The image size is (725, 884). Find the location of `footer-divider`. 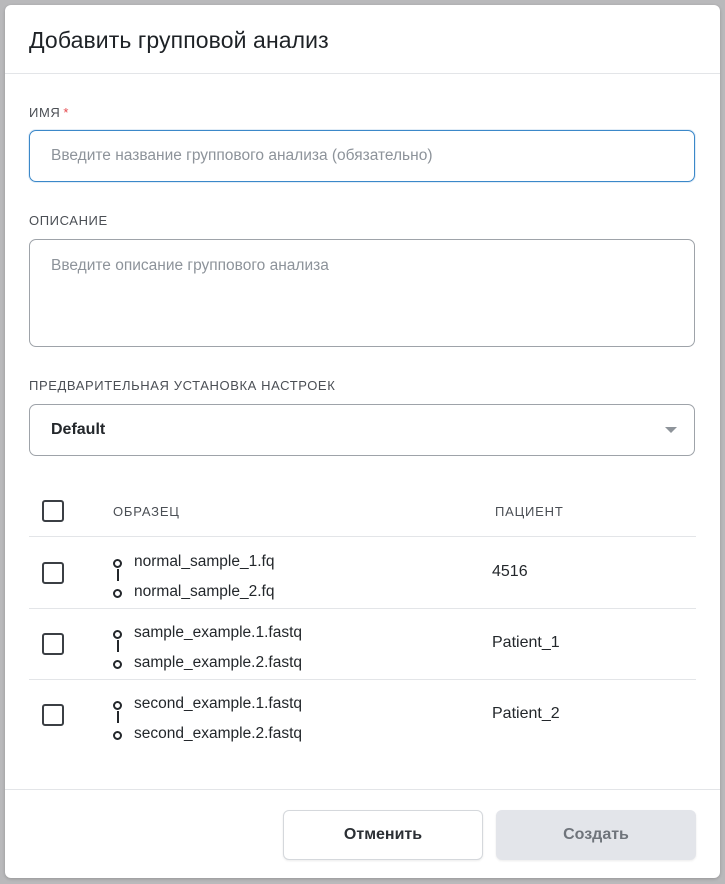

footer-divider is located at coordinates (362, 789).